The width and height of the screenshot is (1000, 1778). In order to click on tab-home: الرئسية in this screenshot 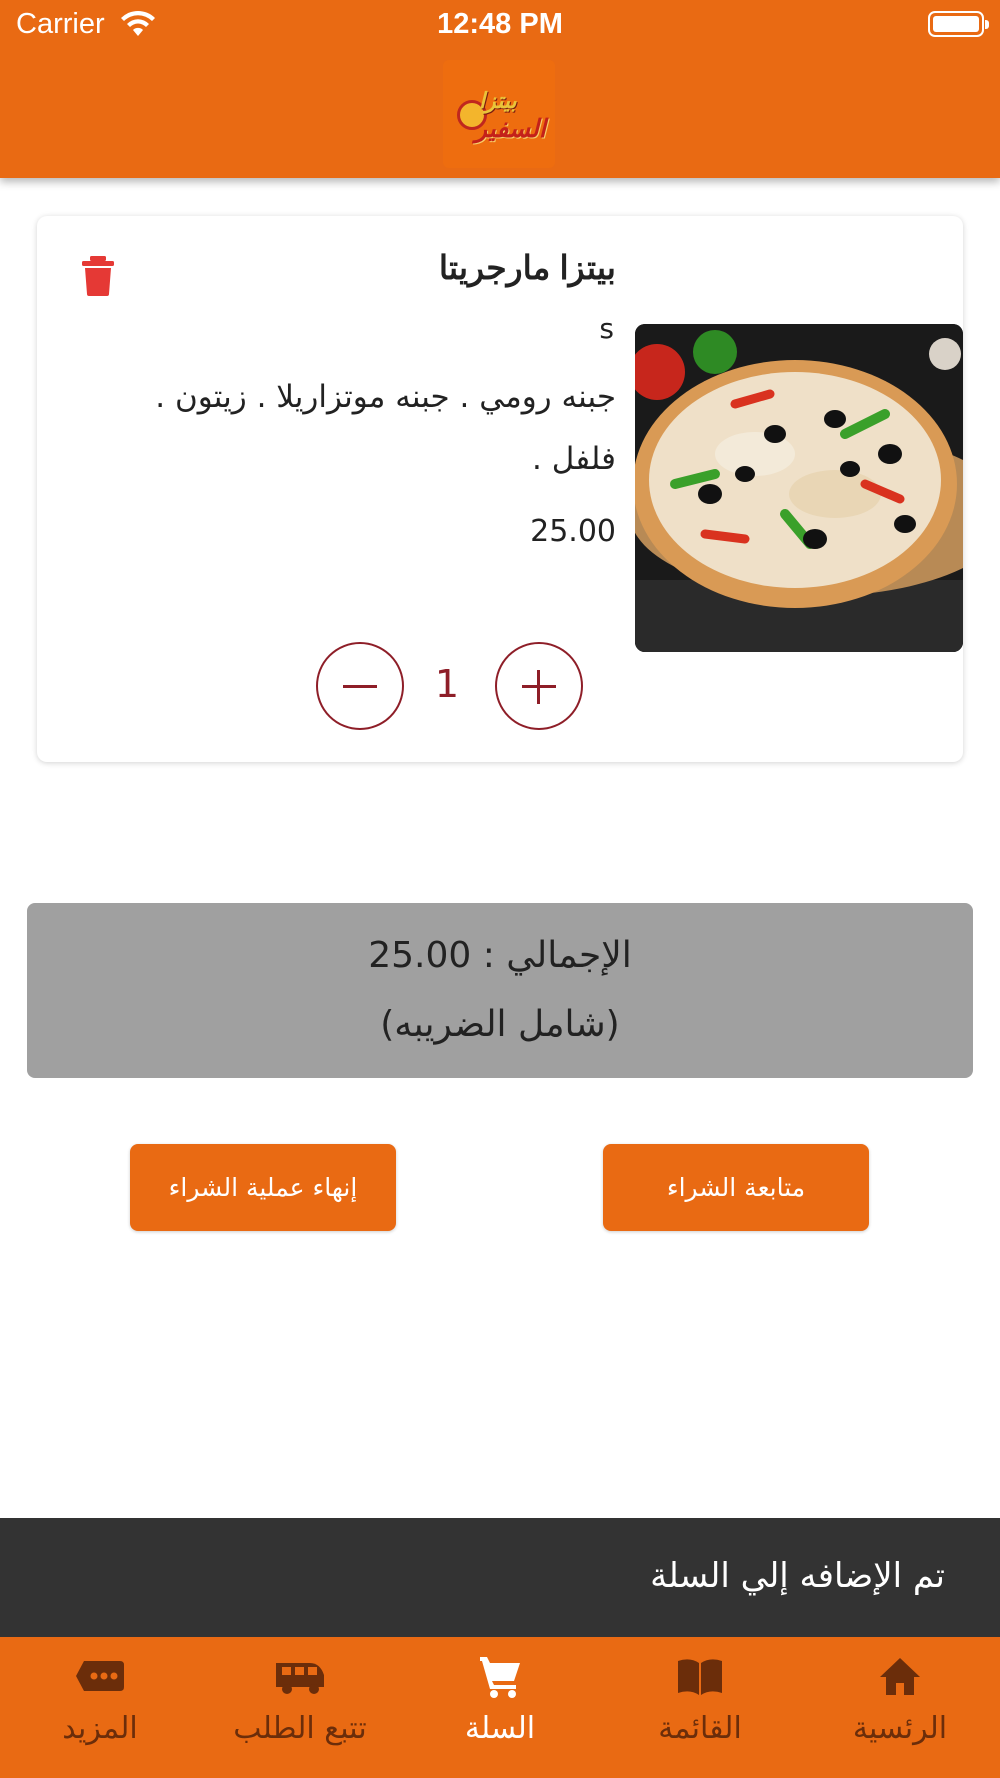, I will do `click(900, 1707)`.